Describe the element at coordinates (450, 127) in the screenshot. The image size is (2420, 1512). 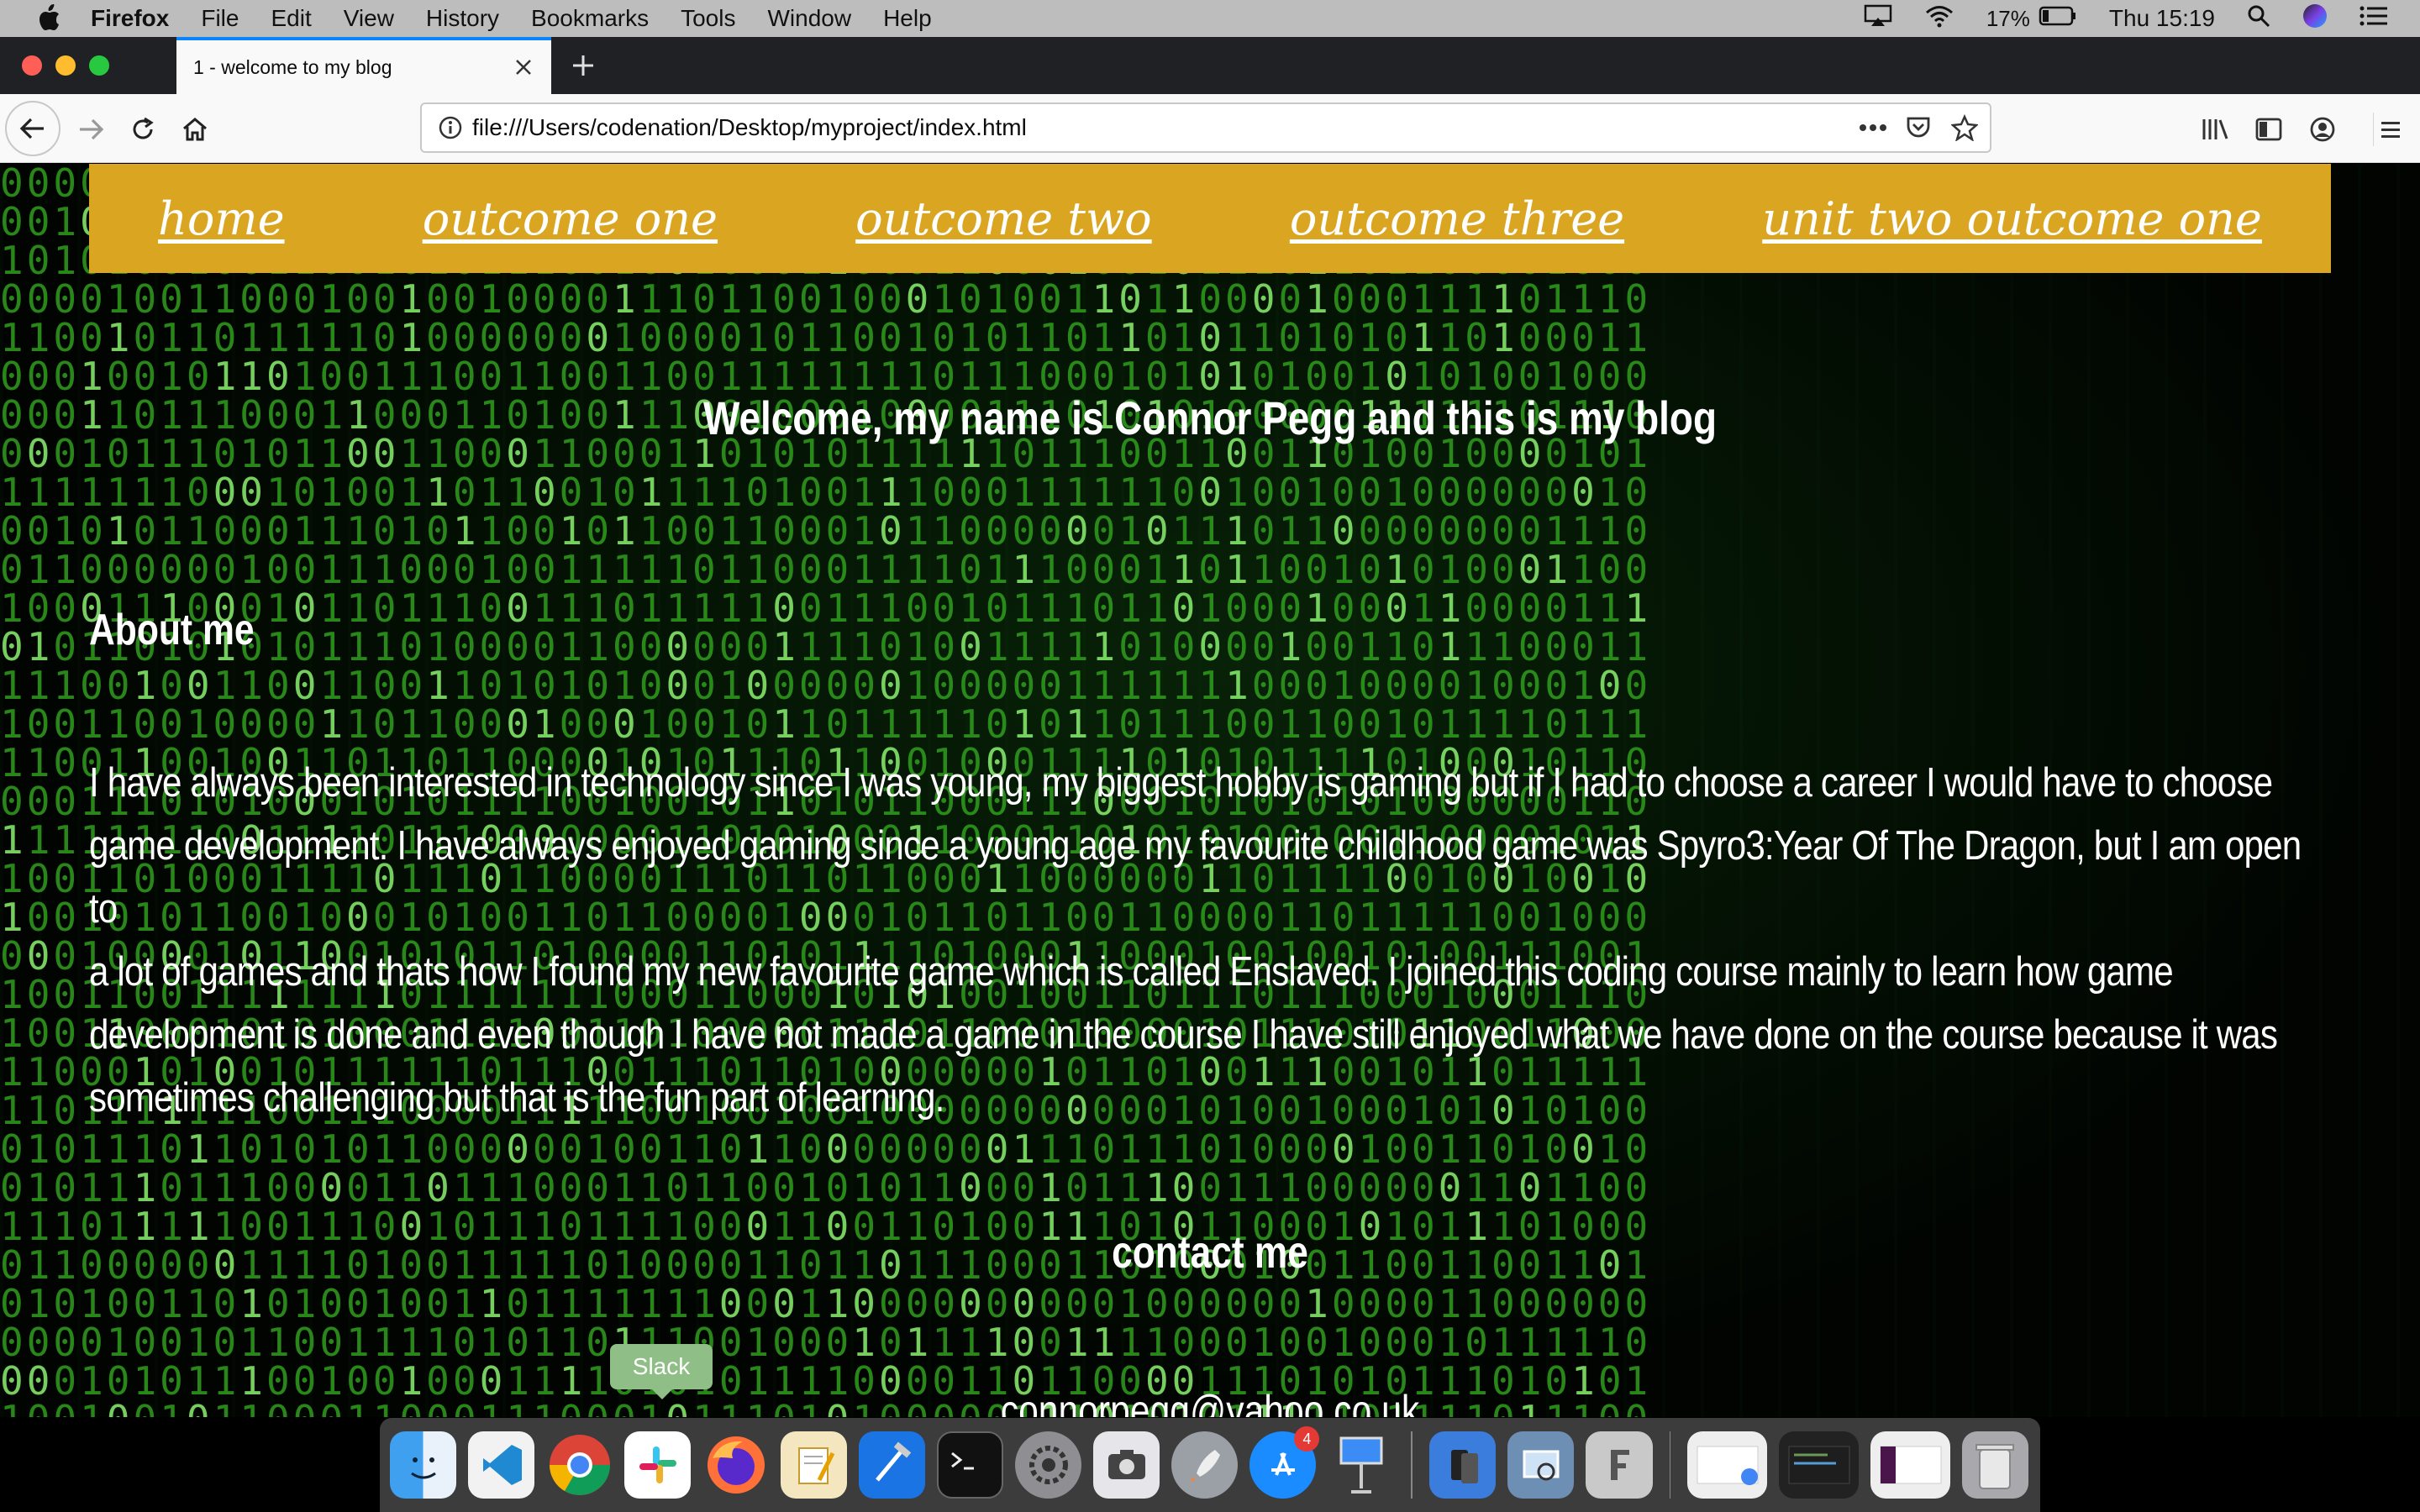
I see `site-info-icon` at that location.